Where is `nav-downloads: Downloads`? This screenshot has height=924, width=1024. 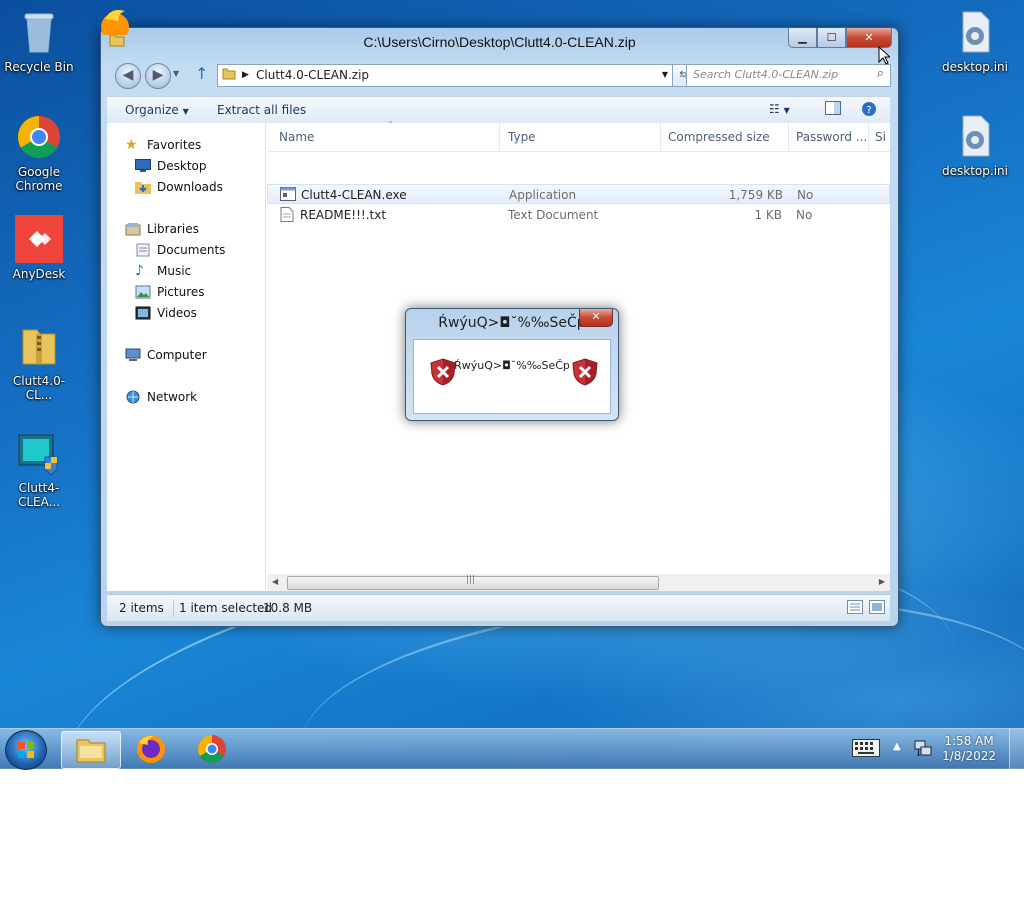
nav-downloads: Downloads is located at coordinates (179, 187).